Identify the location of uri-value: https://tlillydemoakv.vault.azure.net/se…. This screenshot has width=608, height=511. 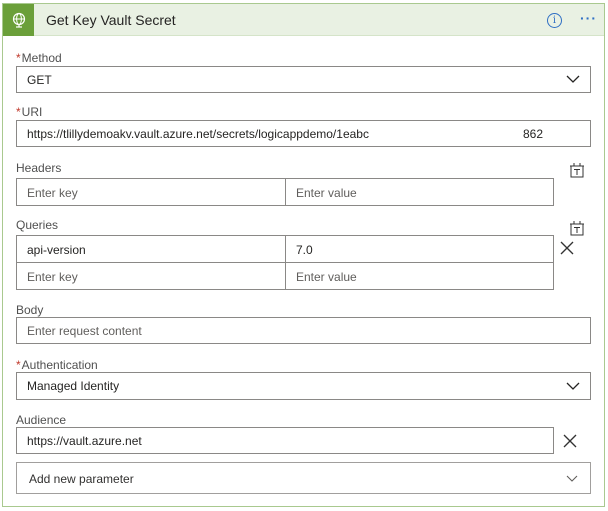
(198, 134).